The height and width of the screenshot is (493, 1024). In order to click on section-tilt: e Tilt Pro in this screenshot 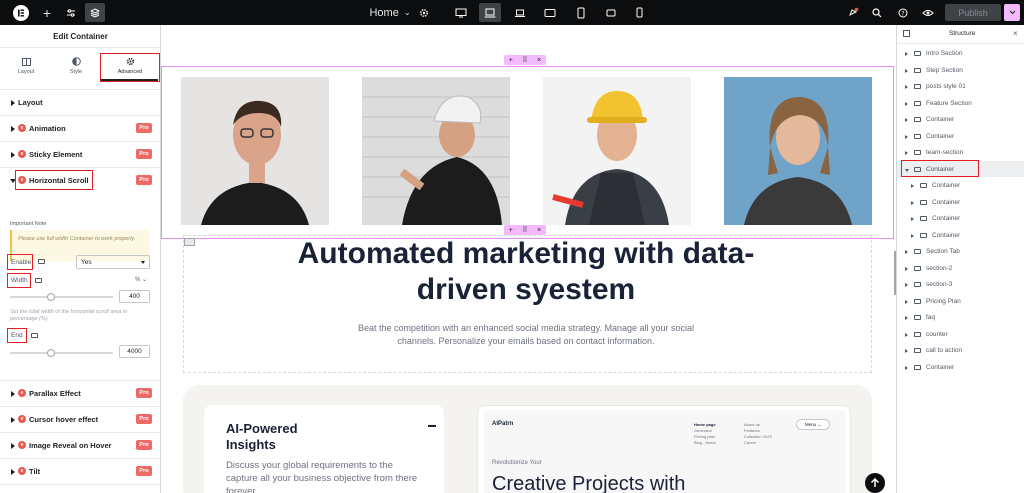, I will do `click(80, 471)`.